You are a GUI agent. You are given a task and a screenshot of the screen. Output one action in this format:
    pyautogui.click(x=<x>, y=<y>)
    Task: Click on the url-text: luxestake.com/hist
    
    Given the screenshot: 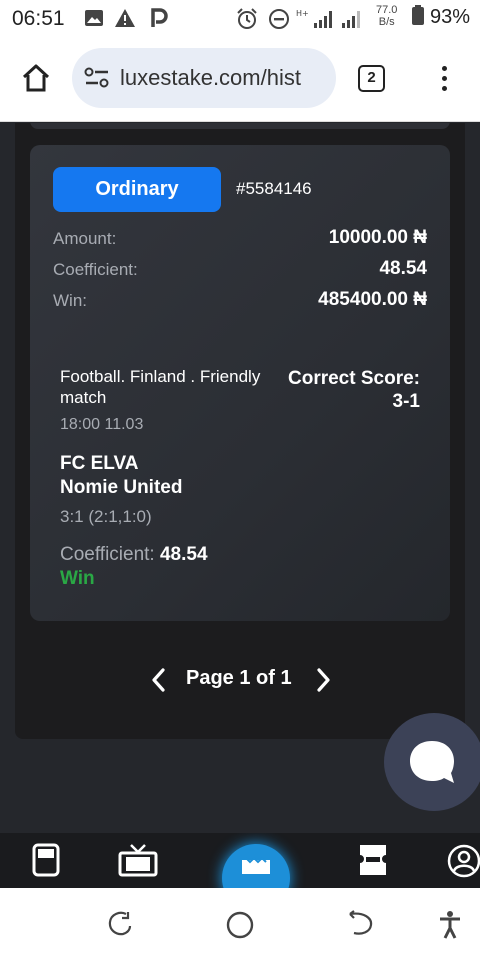 What is the action you would take?
    pyautogui.click(x=210, y=78)
    